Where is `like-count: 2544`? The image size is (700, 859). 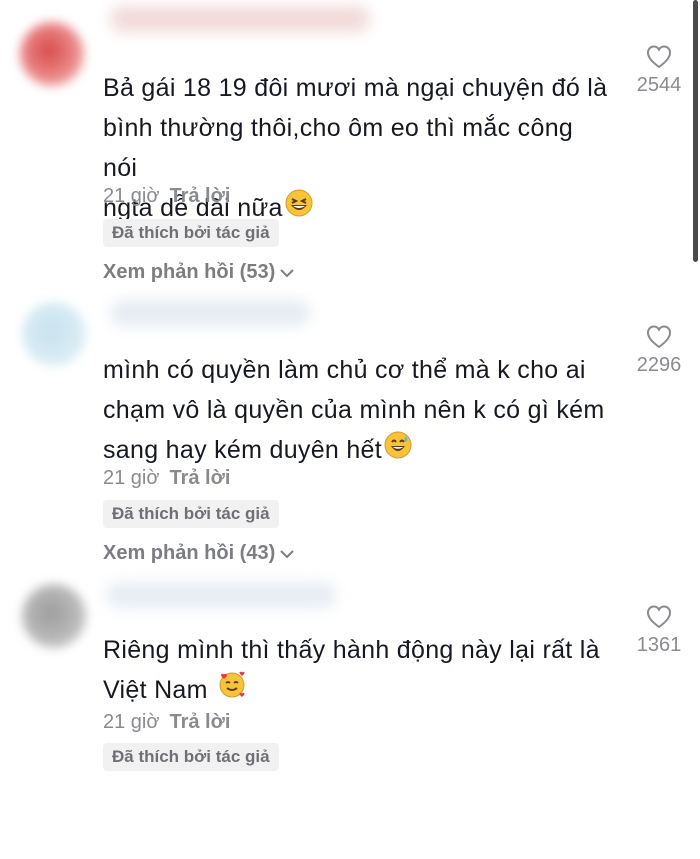 like-count: 2544 is located at coordinates (659, 85).